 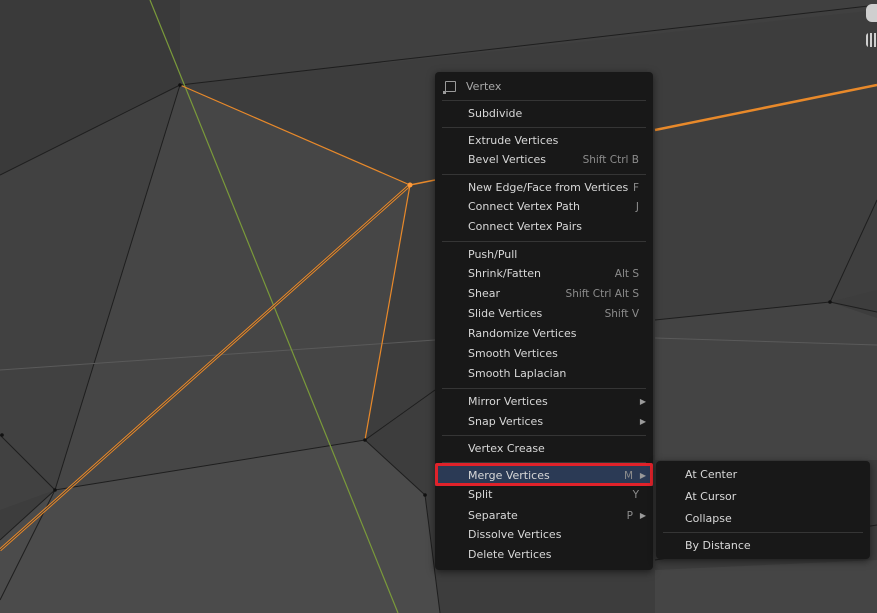 What do you see at coordinates (544, 87) in the screenshot?
I see `menu-header: Vertex` at bounding box center [544, 87].